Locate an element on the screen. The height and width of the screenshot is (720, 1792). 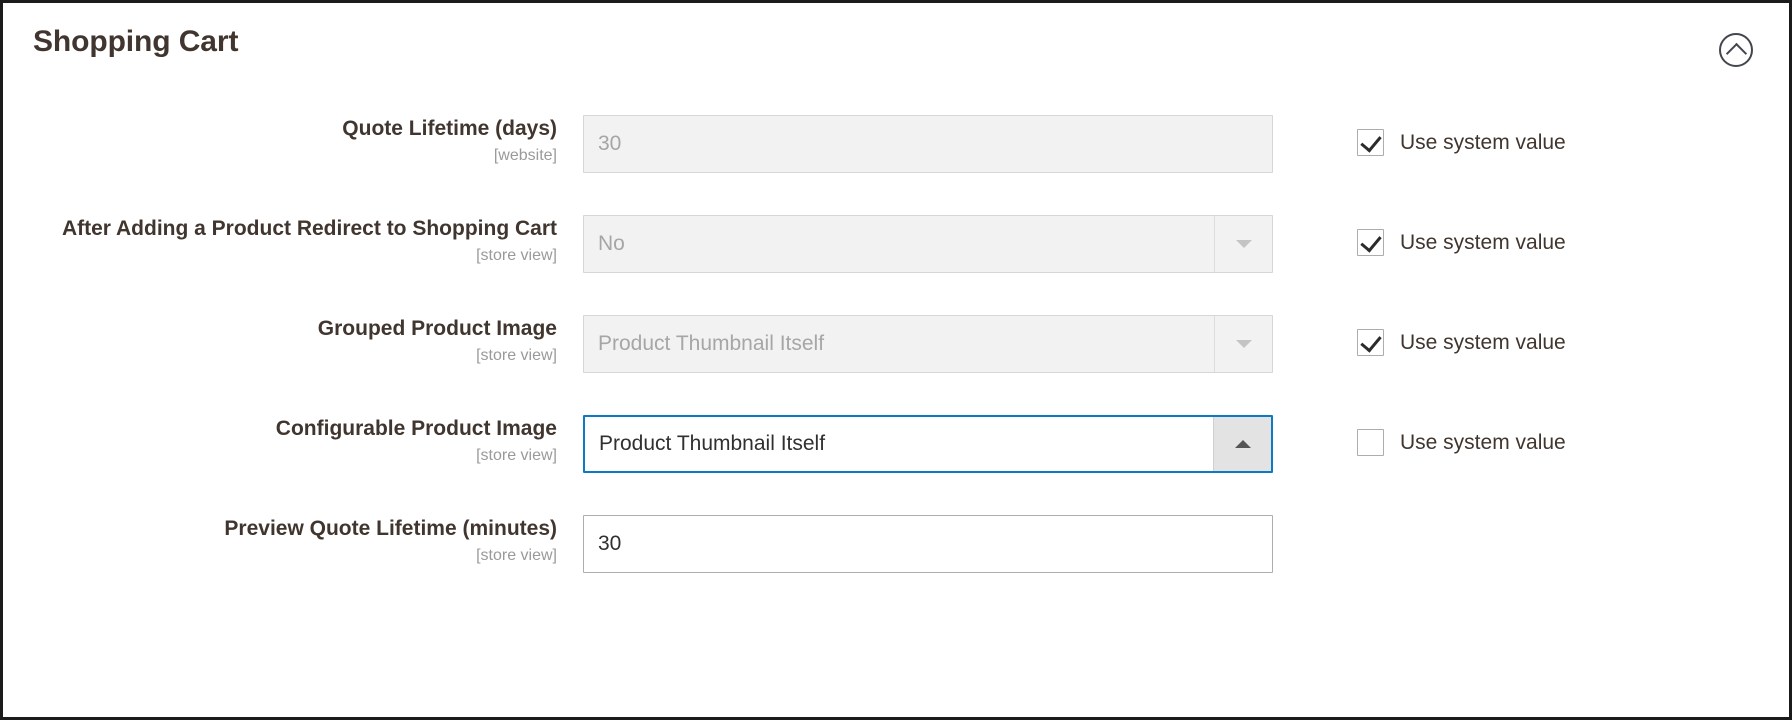
field-control: No is located at coordinates (928, 244).